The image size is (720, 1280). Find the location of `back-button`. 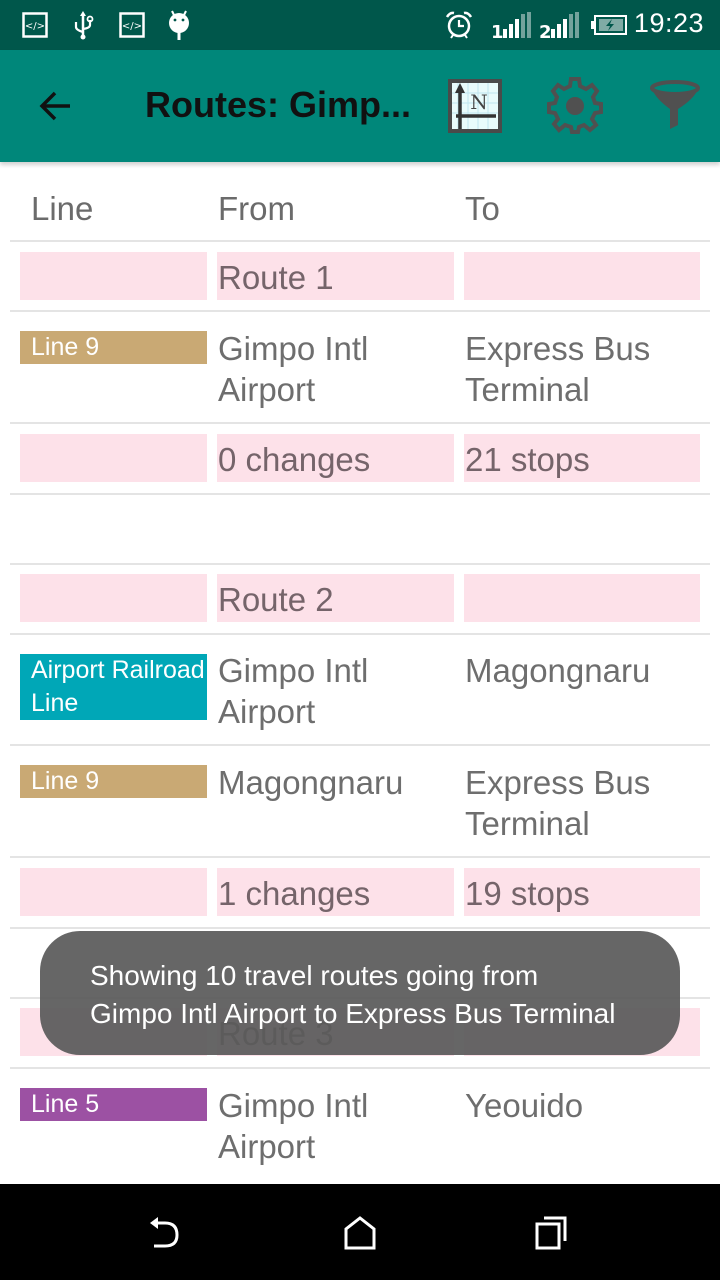

back-button is located at coordinates (56, 106).